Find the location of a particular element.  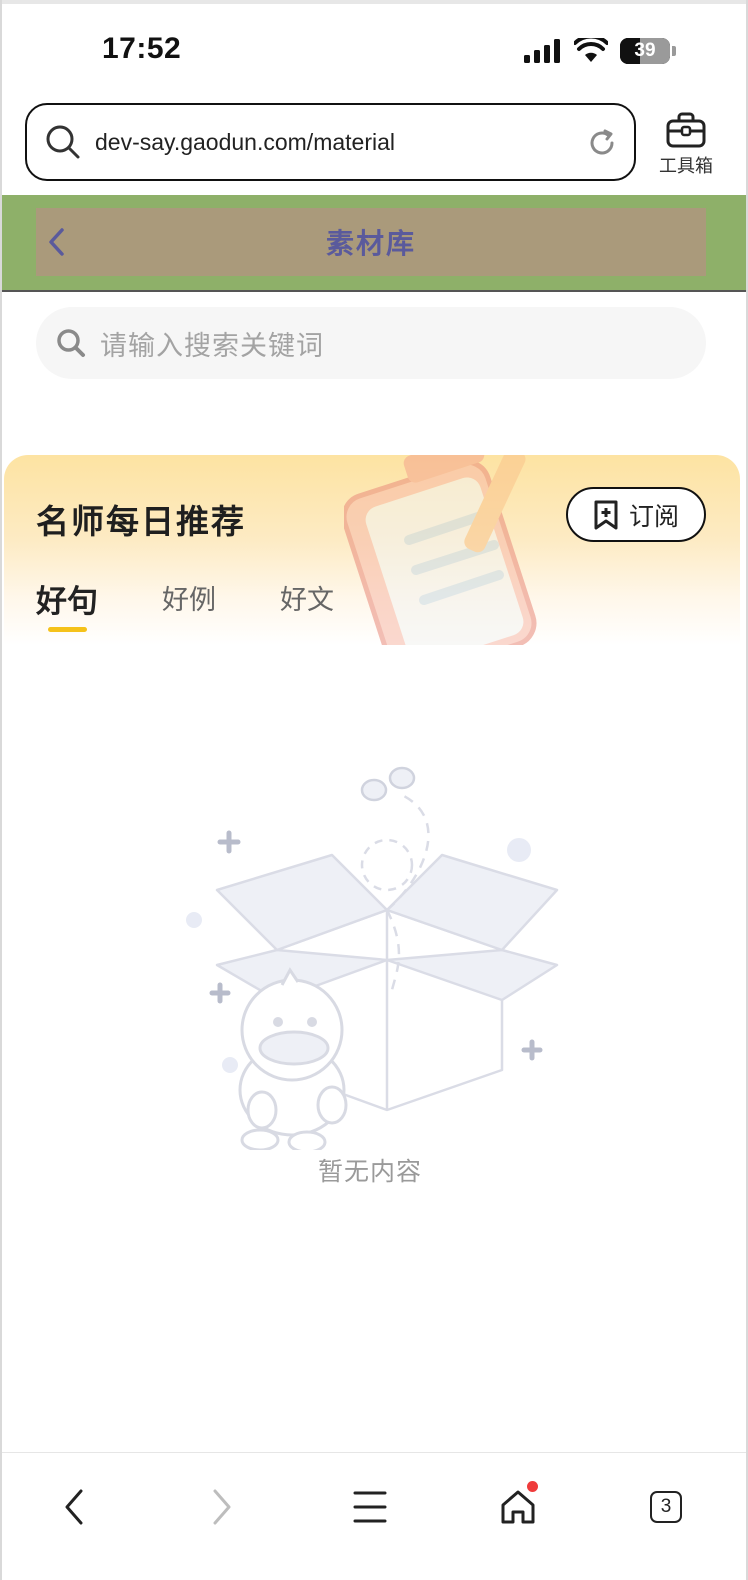

menu-icon is located at coordinates (370, 1507).